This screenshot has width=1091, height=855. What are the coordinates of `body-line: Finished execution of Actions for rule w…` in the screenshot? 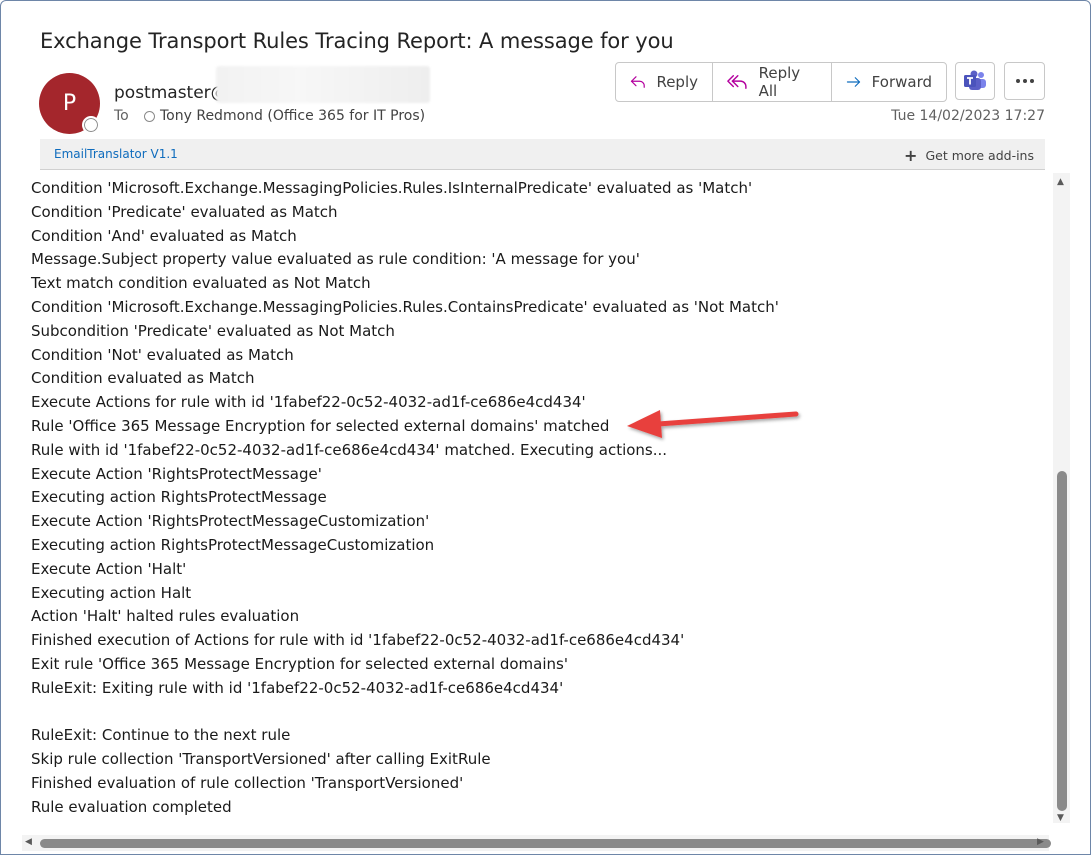 It's located at (358, 640).